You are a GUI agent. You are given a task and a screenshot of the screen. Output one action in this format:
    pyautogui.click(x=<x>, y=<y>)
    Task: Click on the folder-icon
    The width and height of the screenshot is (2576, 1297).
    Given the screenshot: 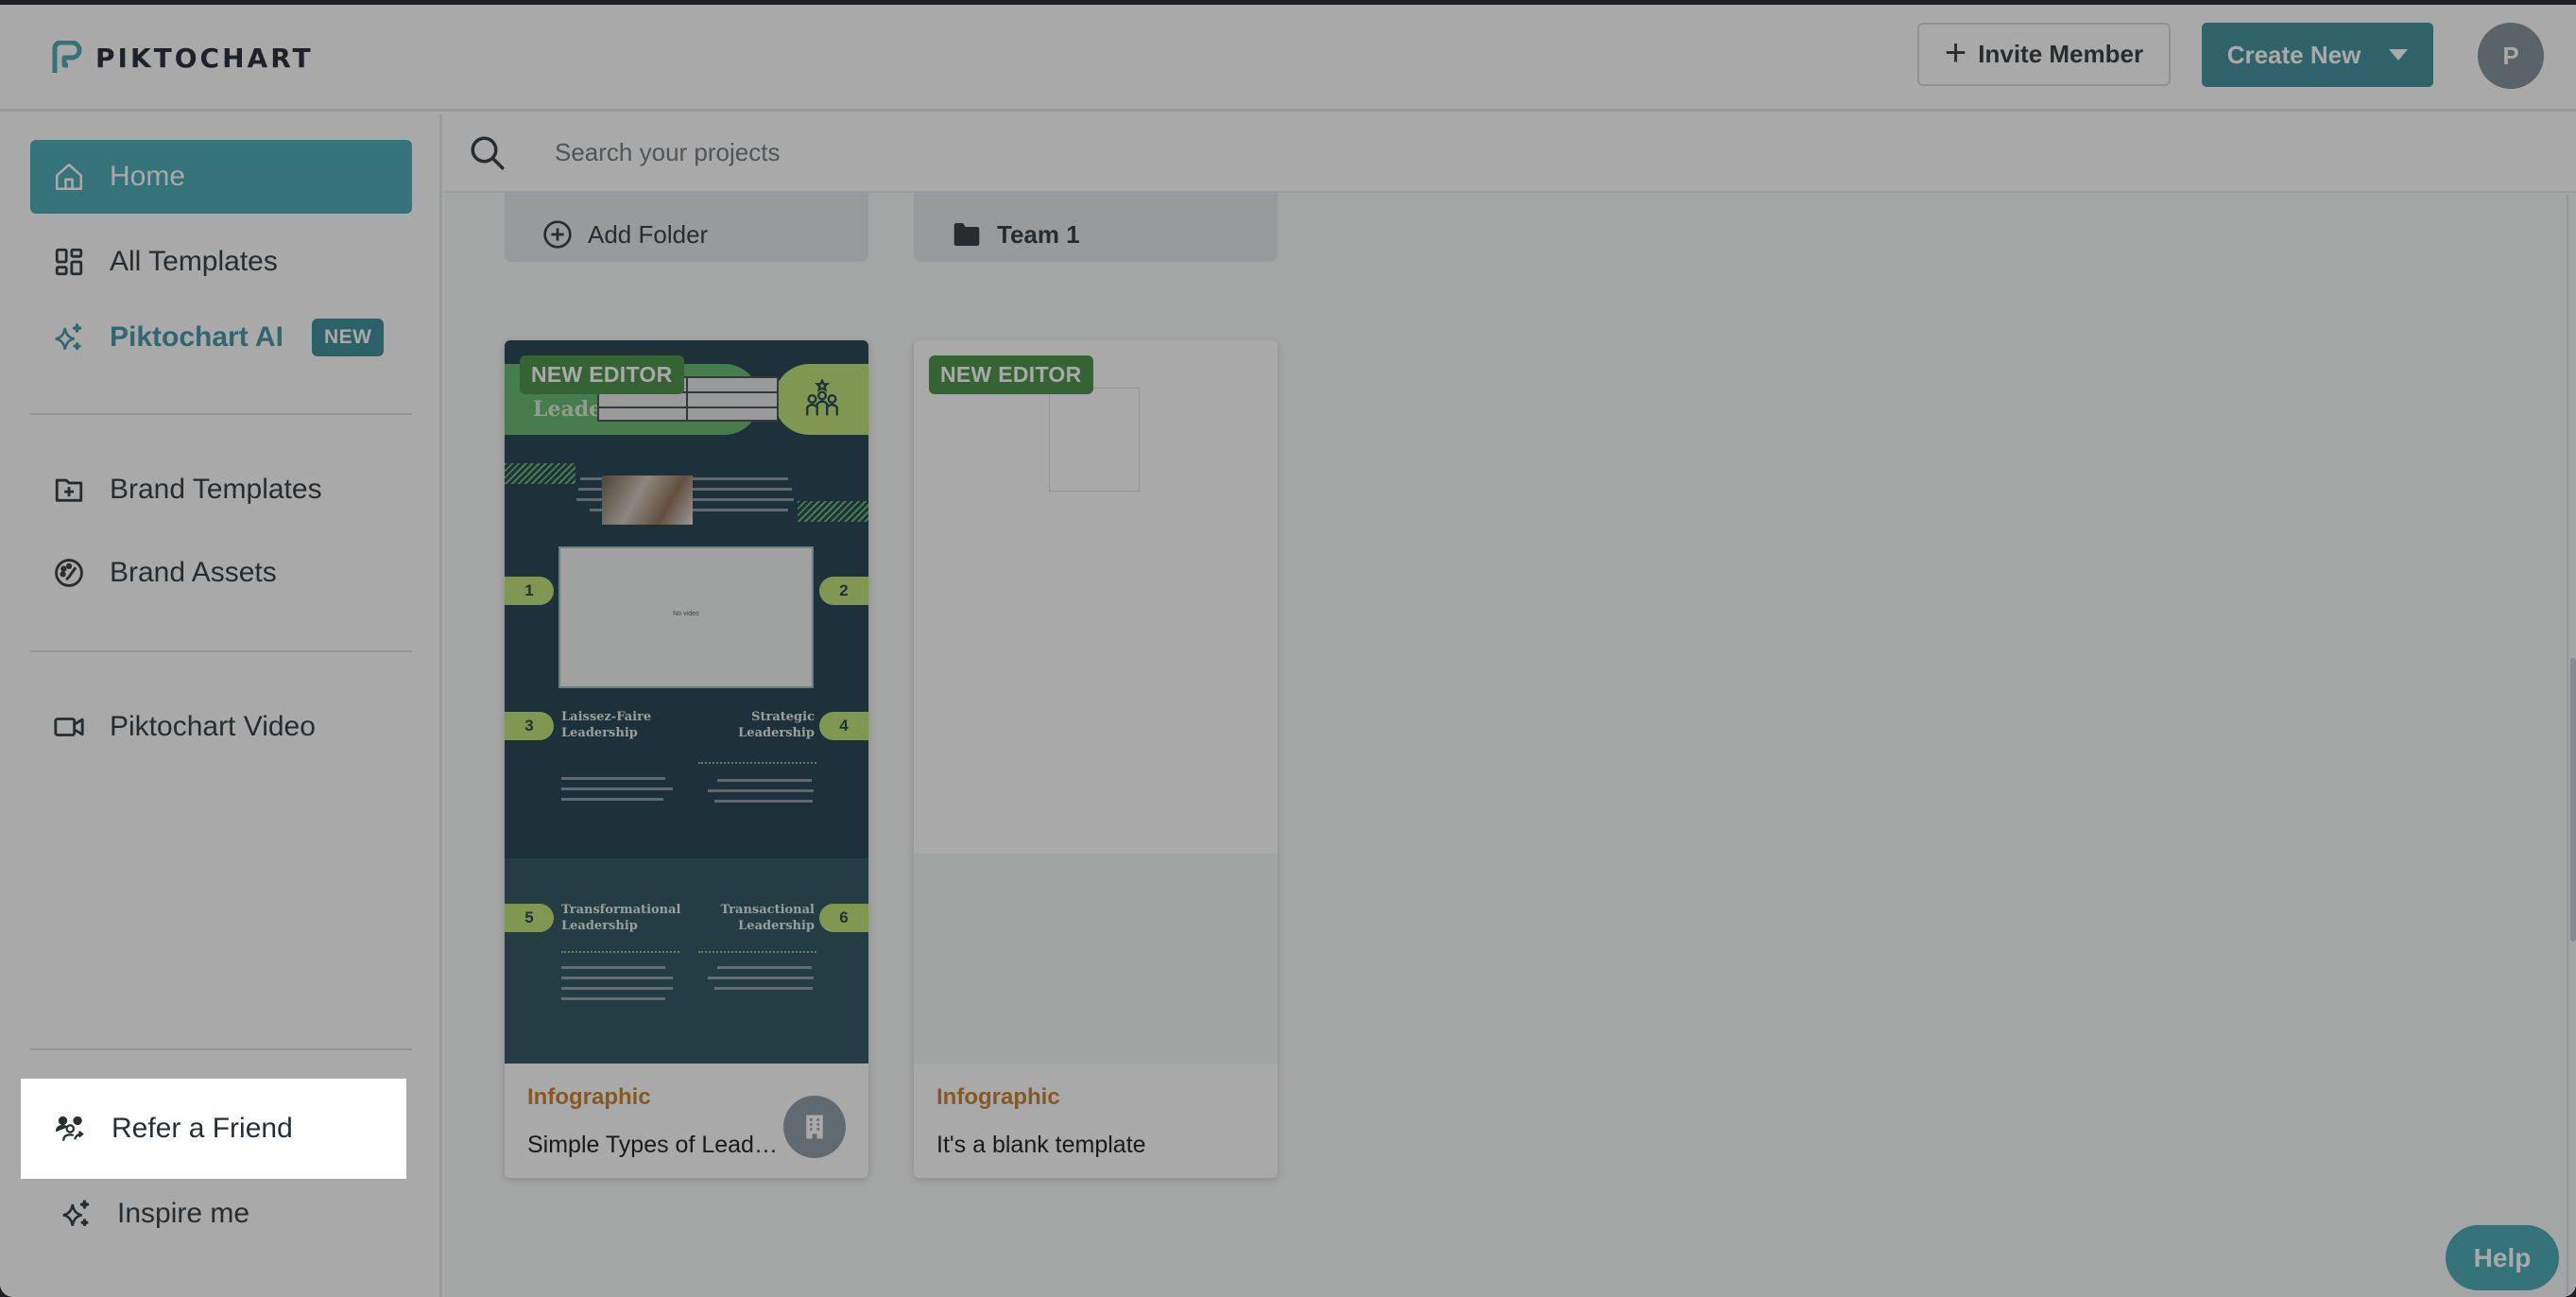 What is the action you would take?
    pyautogui.click(x=966, y=234)
    